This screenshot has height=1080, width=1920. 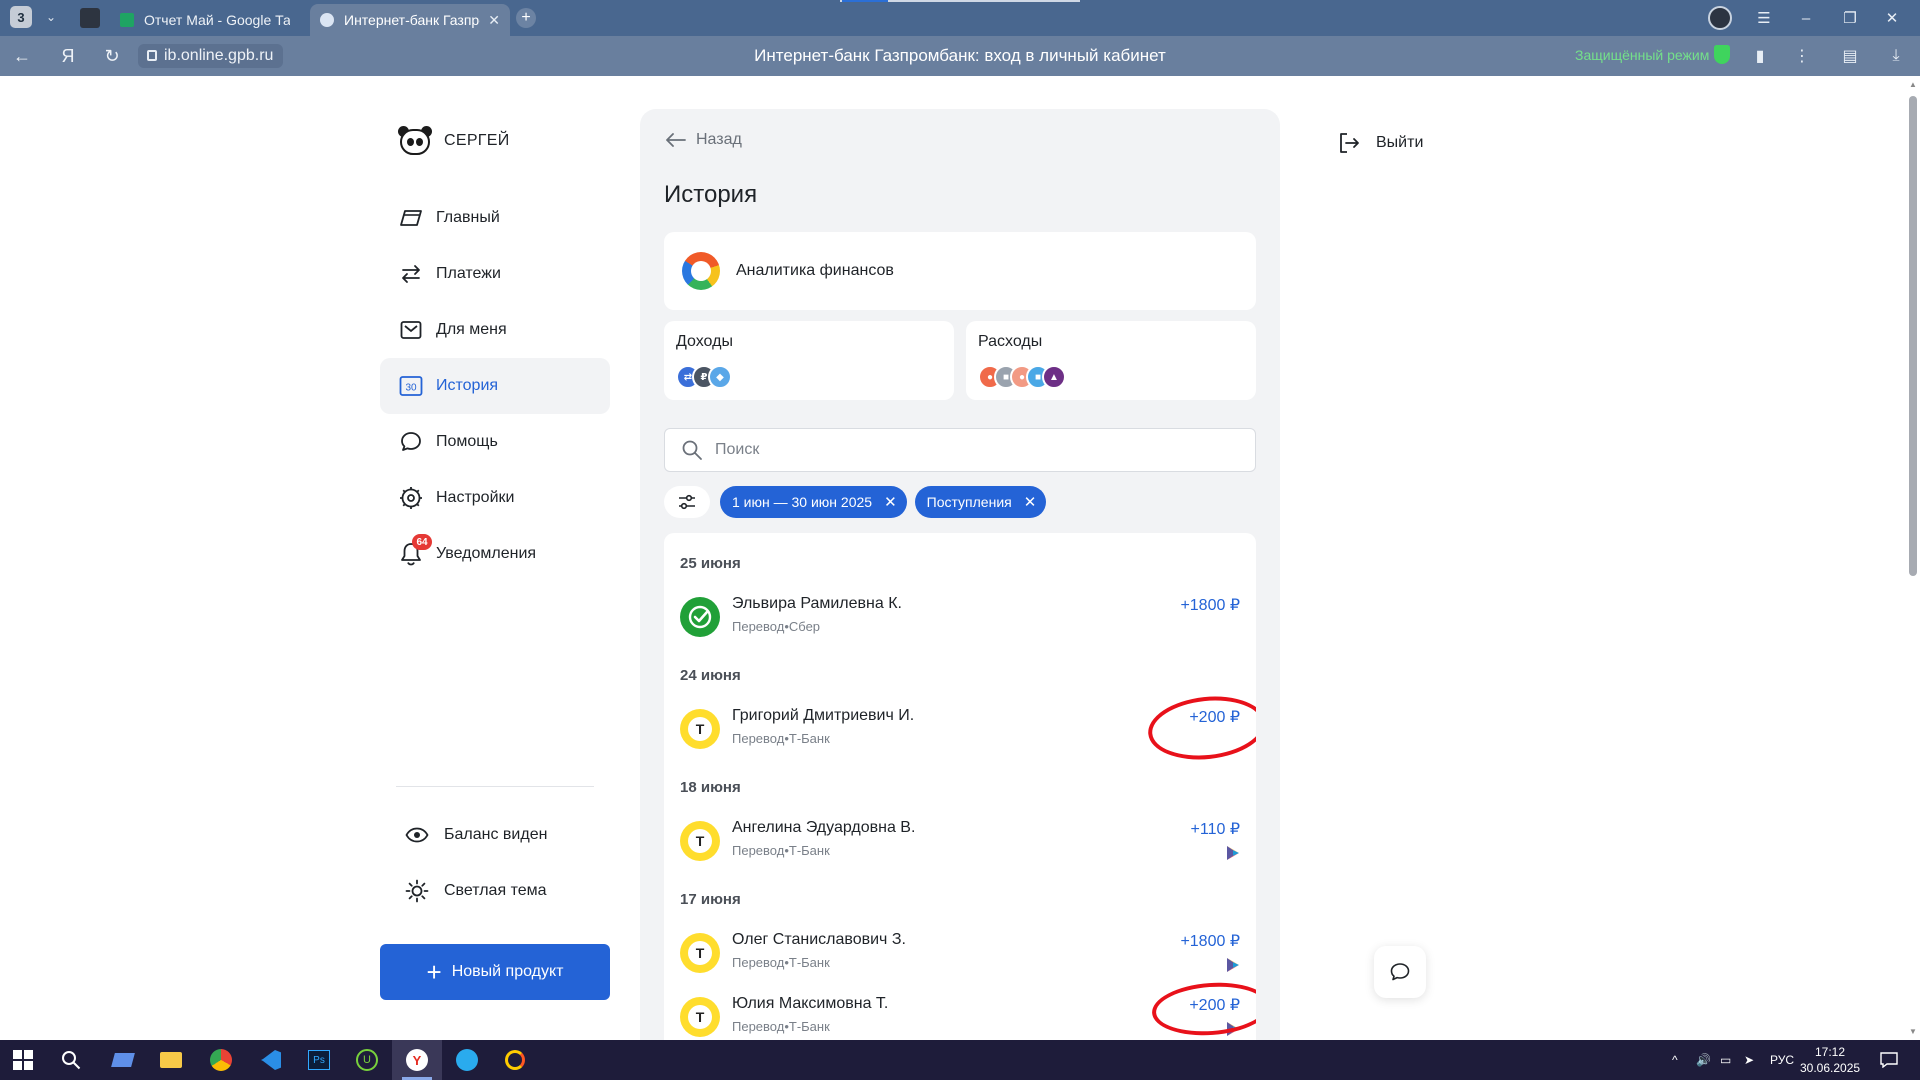 What do you see at coordinates (526, 18) in the screenshot?
I see `new-tab-button: +` at bounding box center [526, 18].